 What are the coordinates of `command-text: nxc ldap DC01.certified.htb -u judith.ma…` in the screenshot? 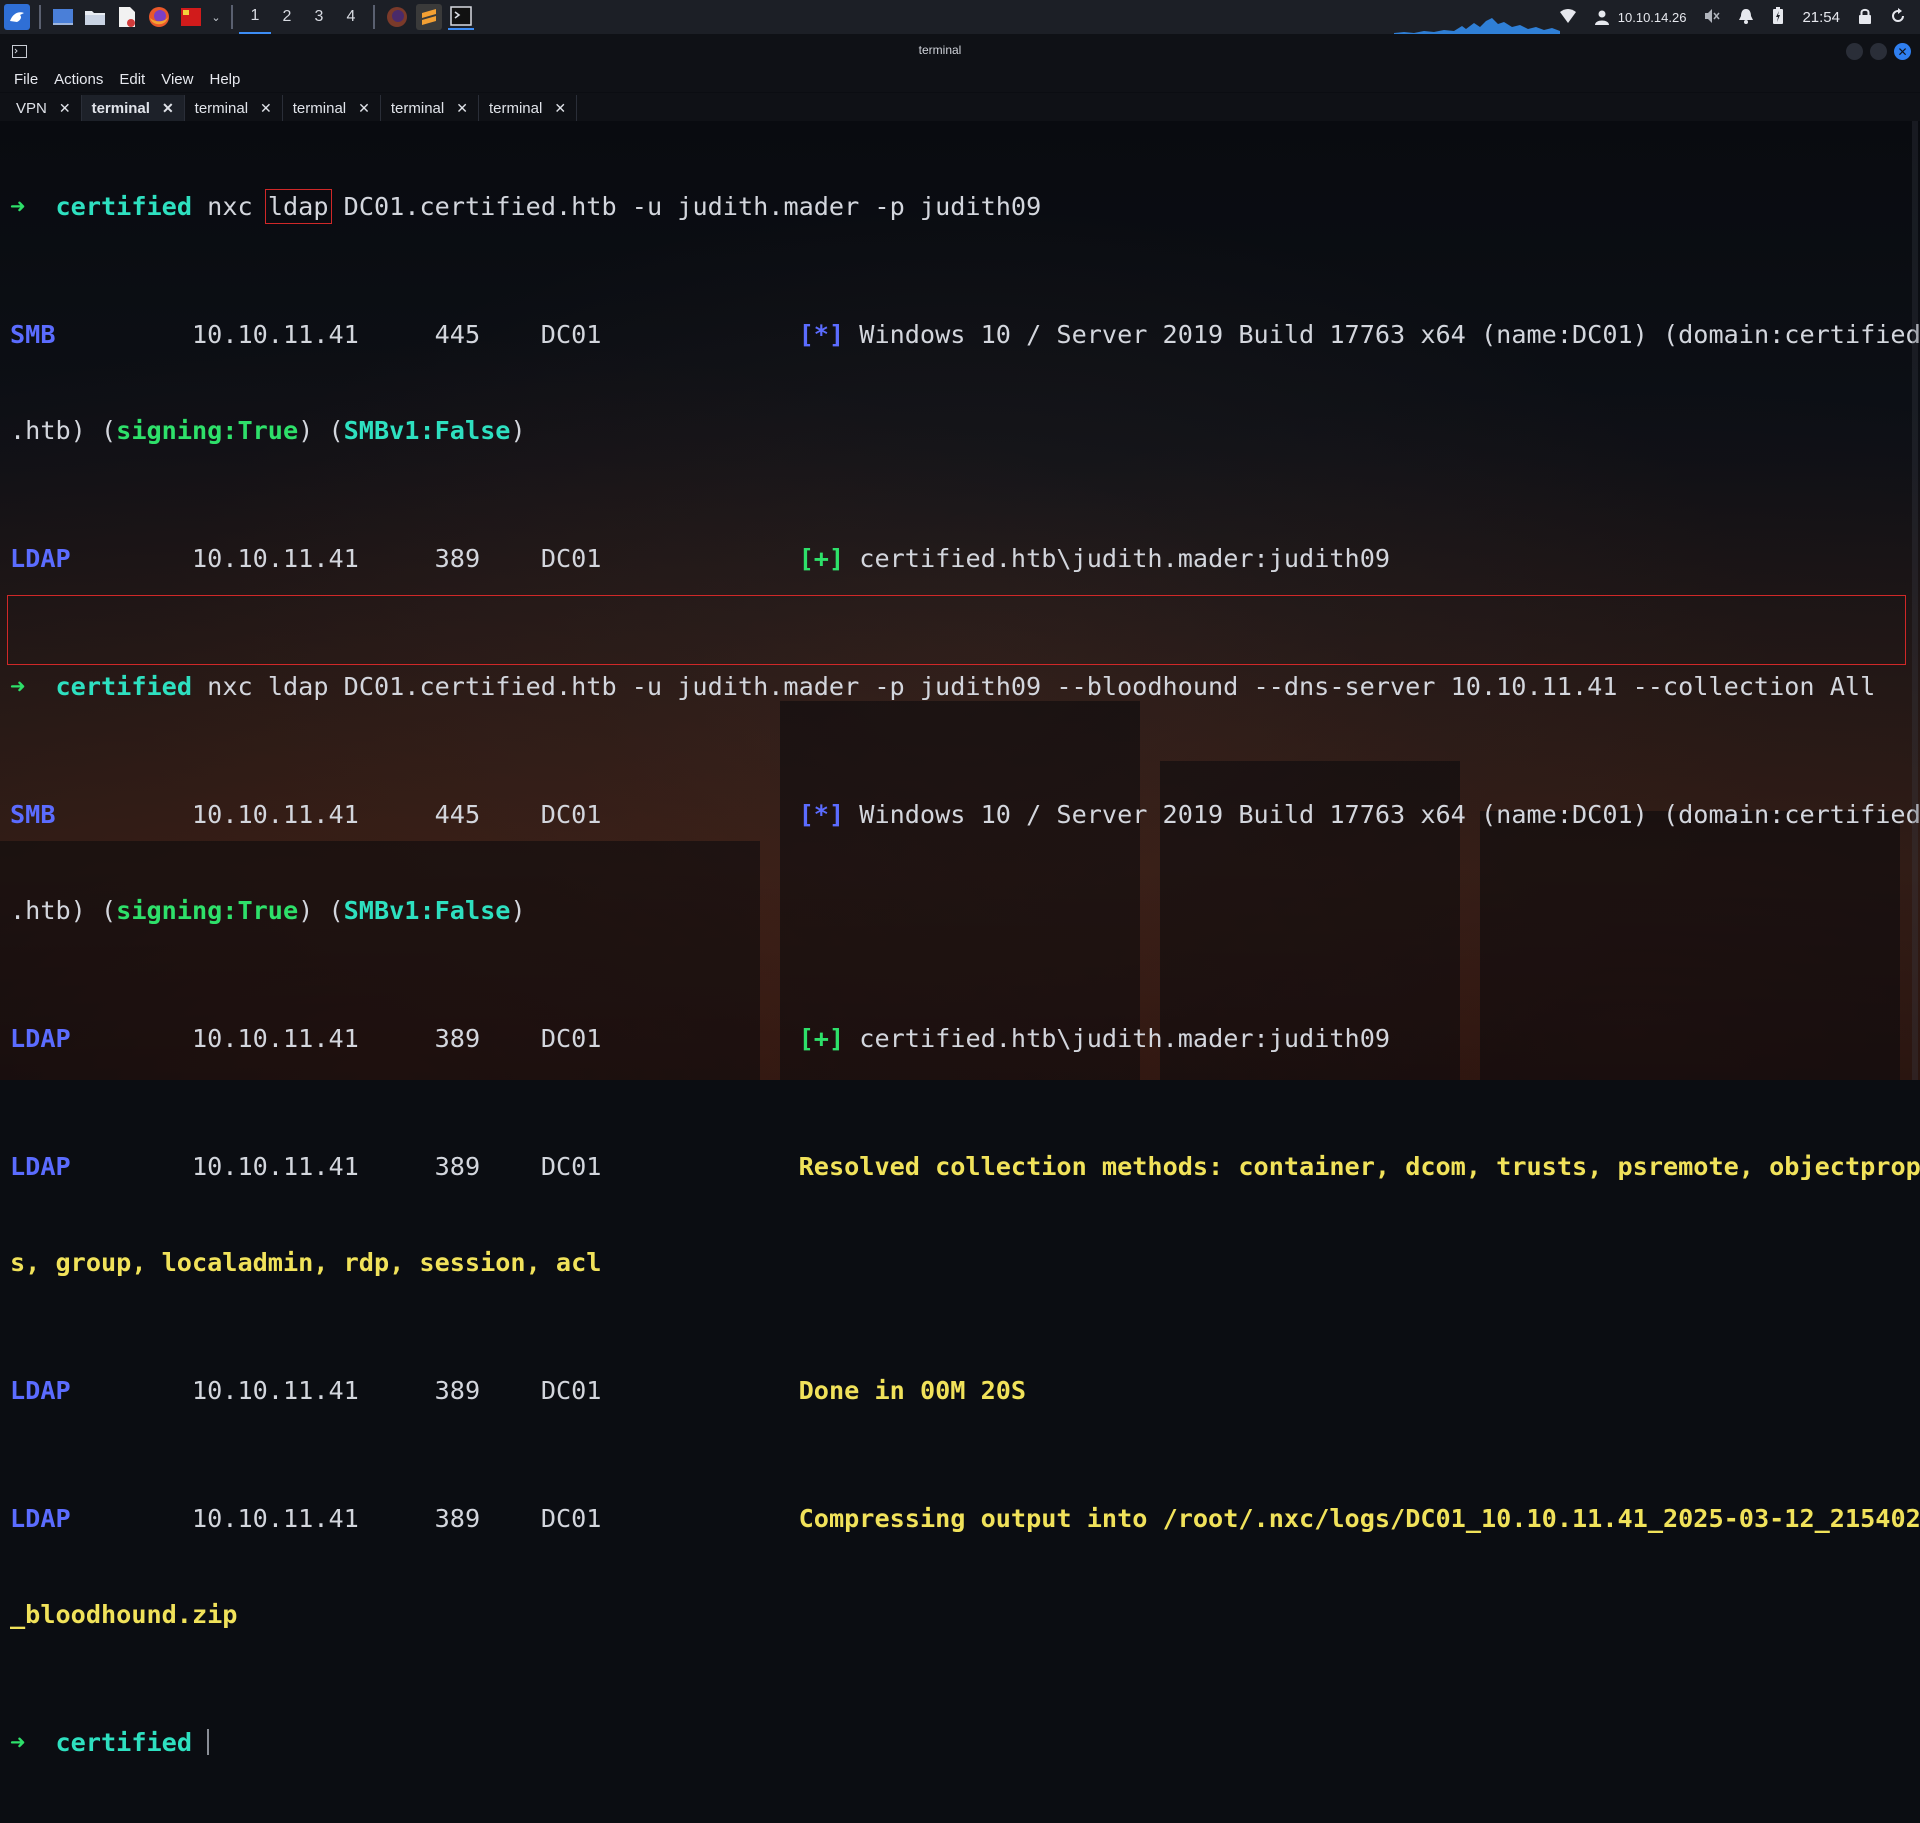 It's located at (1041, 686).